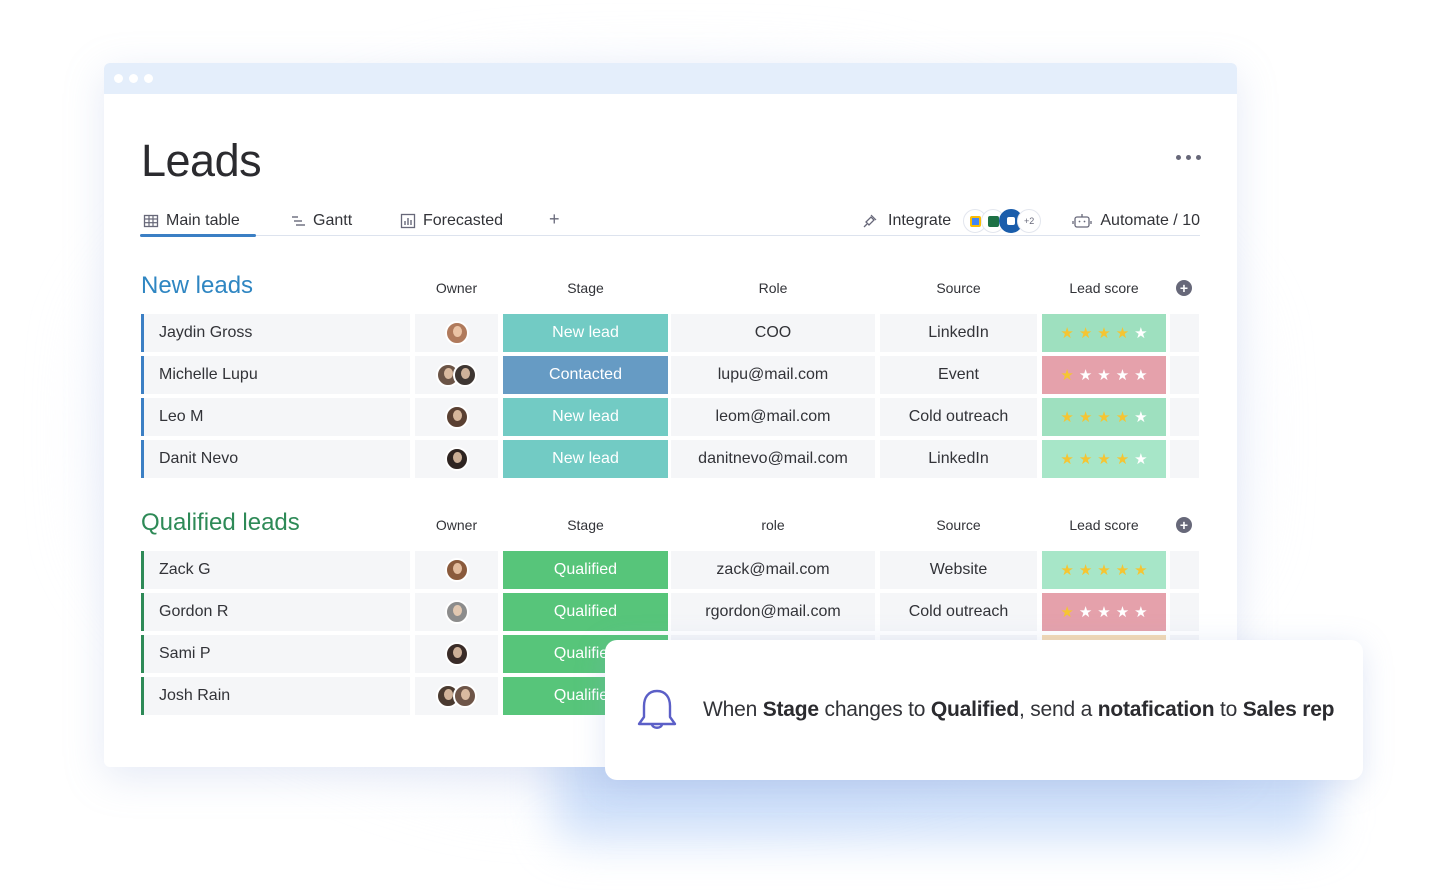 This screenshot has height=890, width=1430. I want to click on lead-name: Gordon R, so click(275, 612).